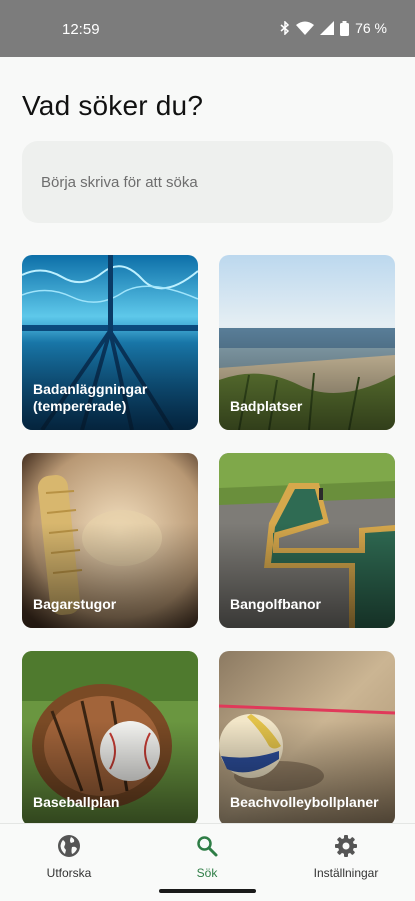 The image size is (415, 901). What do you see at coordinates (307, 342) in the screenshot?
I see `category-card-badplatser: Badplatser` at bounding box center [307, 342].